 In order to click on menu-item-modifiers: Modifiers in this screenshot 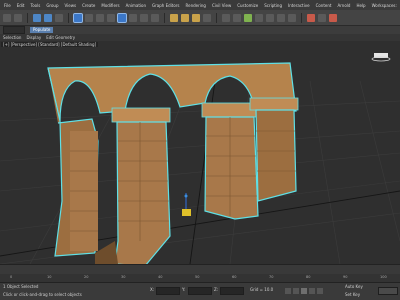, I will do `click(110, 5)`.